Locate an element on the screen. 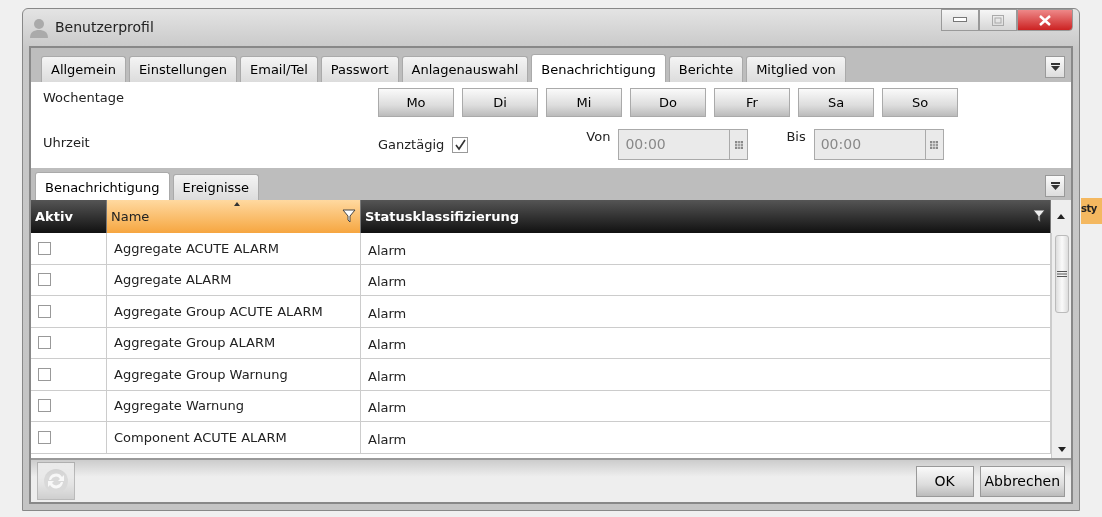 This screenshot has width=1102, height=517. table-cell: Aggregate ALARM is located at coordinates (234, 279).